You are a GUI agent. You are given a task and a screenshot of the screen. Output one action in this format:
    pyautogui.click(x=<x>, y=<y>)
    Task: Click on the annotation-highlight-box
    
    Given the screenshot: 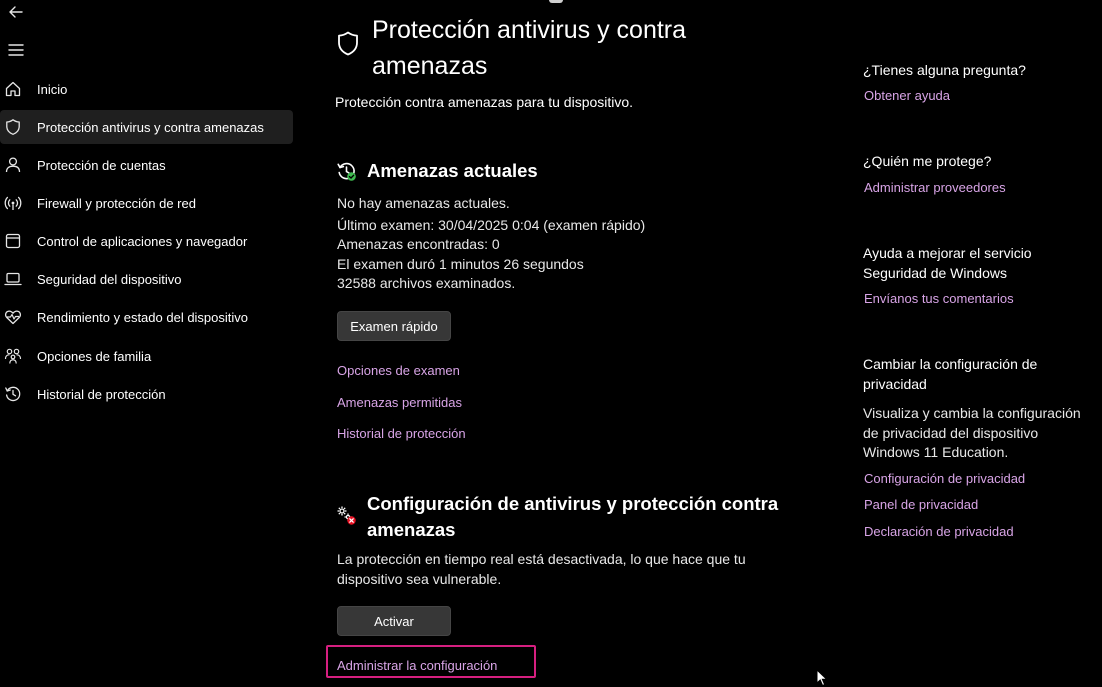 What is the action you would take?
    pyautogui.click(x=431, y=661)
    